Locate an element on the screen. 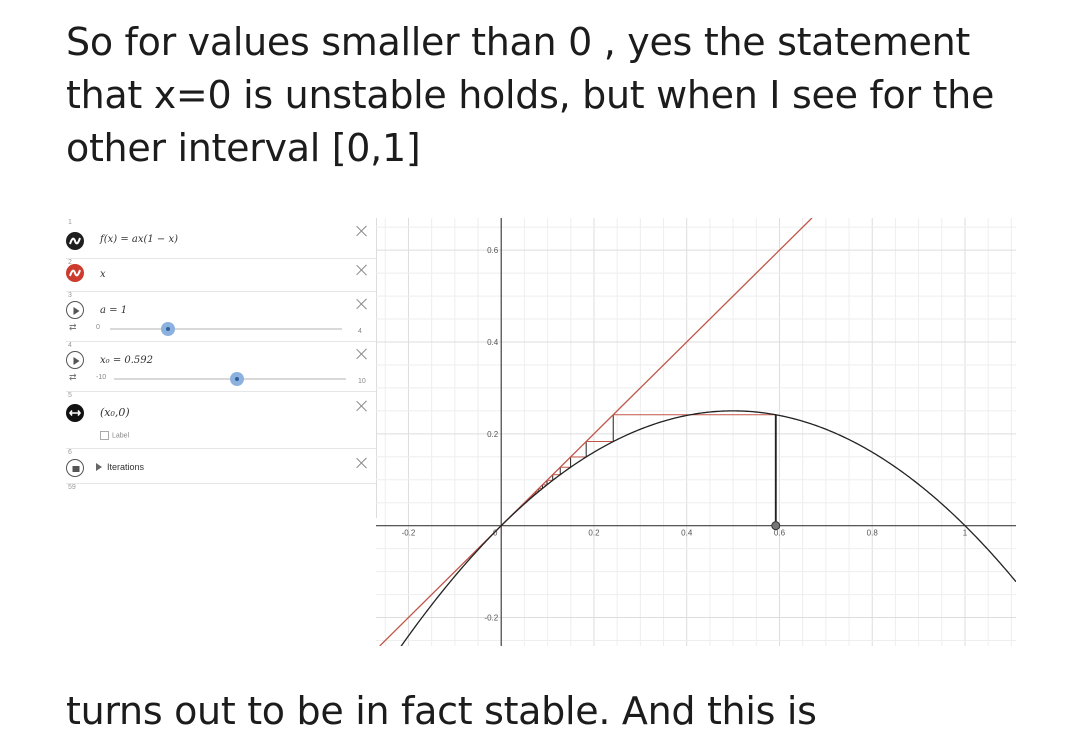 The width and height of the screenshot is (1080, 740). cobweb-iterations is located at coordinates (644, 470).